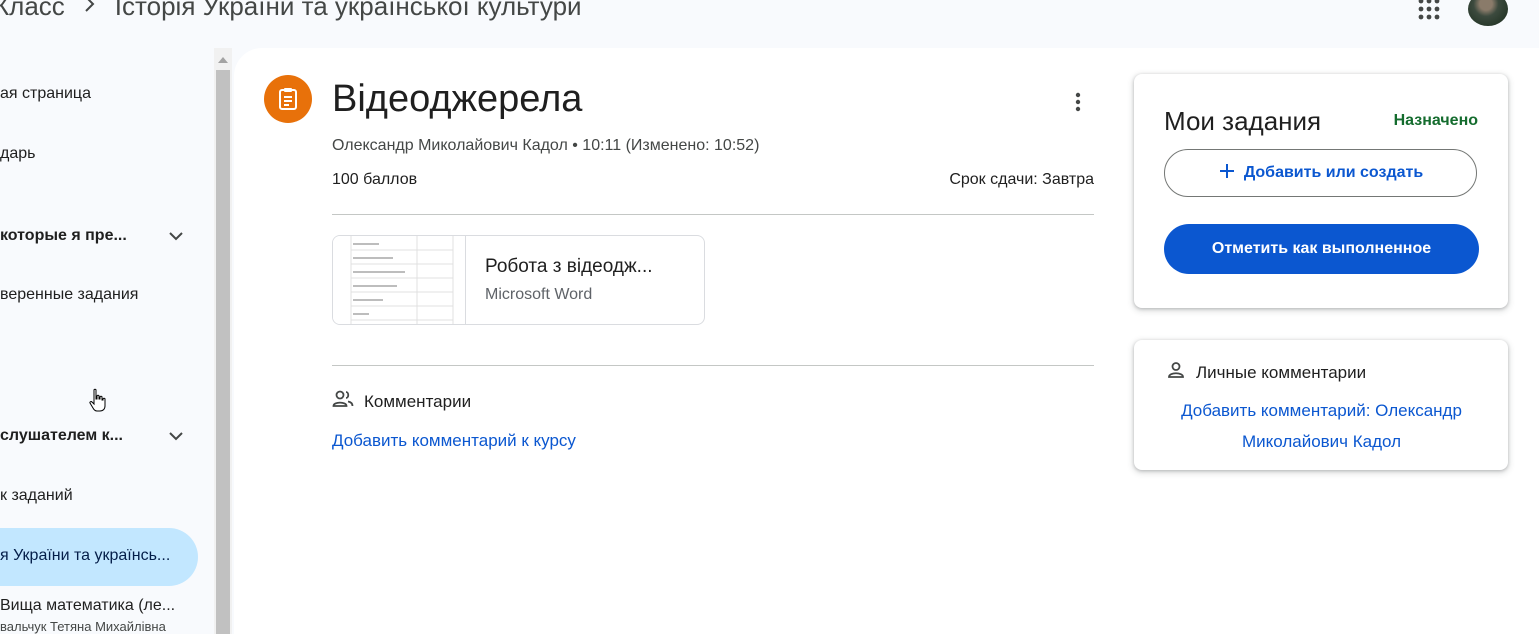 Image resolution: width=1539 pixels, height=634 pixels. What do you see at coordinates (1078, 102) in the screenshot?
I see `more-vert-icon` at bounding box center [1078, 102].